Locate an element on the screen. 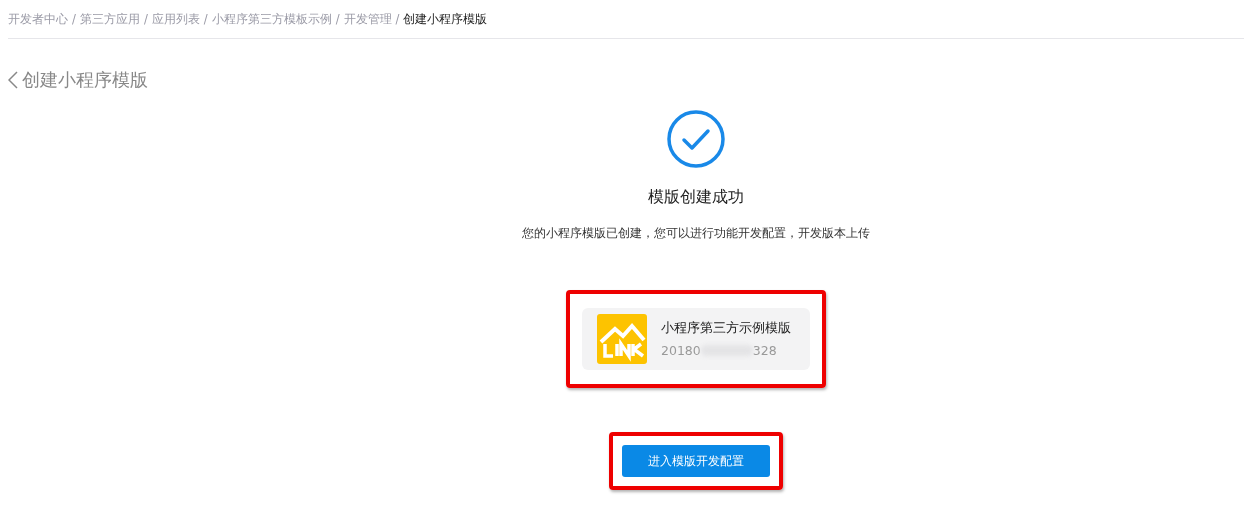 The image size is (1252, 525). enter-config-button: 进入模版开发配置 is located at coordinates (696, 461).